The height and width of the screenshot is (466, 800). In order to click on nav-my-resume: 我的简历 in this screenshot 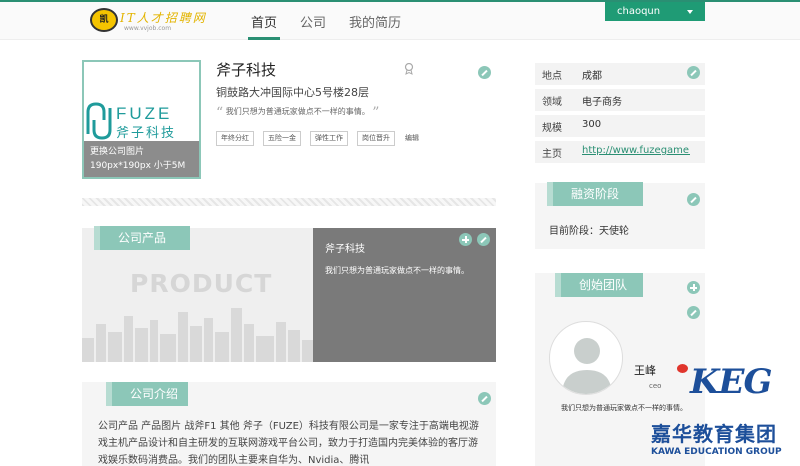, I will do `click(375, 21)`.